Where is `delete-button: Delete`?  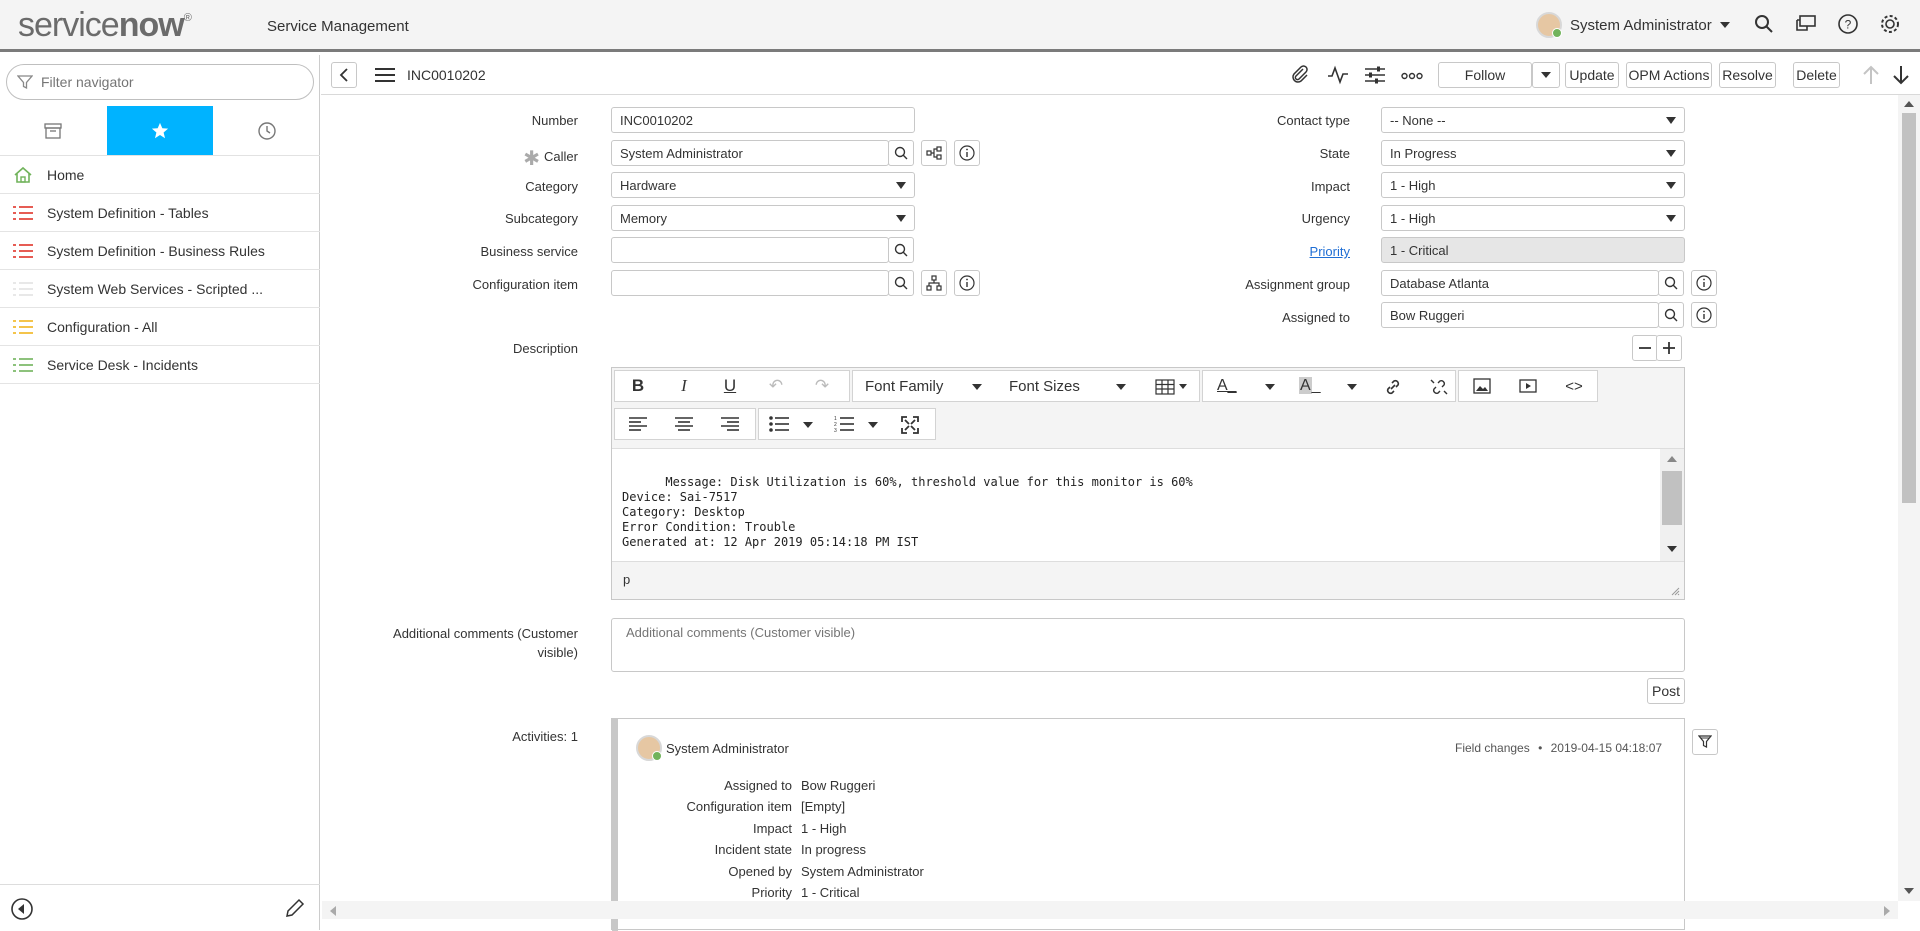
delete-button: Delete is located at coordinates (1816, 75).